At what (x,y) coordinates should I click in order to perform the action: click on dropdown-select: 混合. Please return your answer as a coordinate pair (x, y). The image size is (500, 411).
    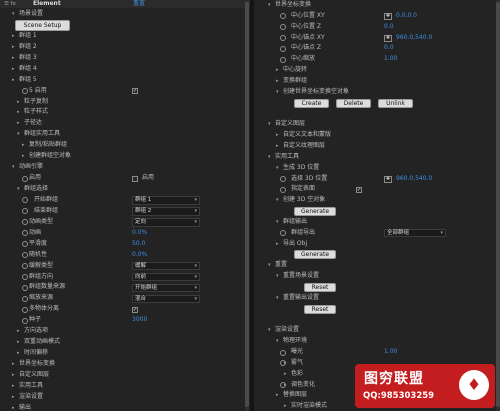
    Looking at the image, I should click on (166, 299).